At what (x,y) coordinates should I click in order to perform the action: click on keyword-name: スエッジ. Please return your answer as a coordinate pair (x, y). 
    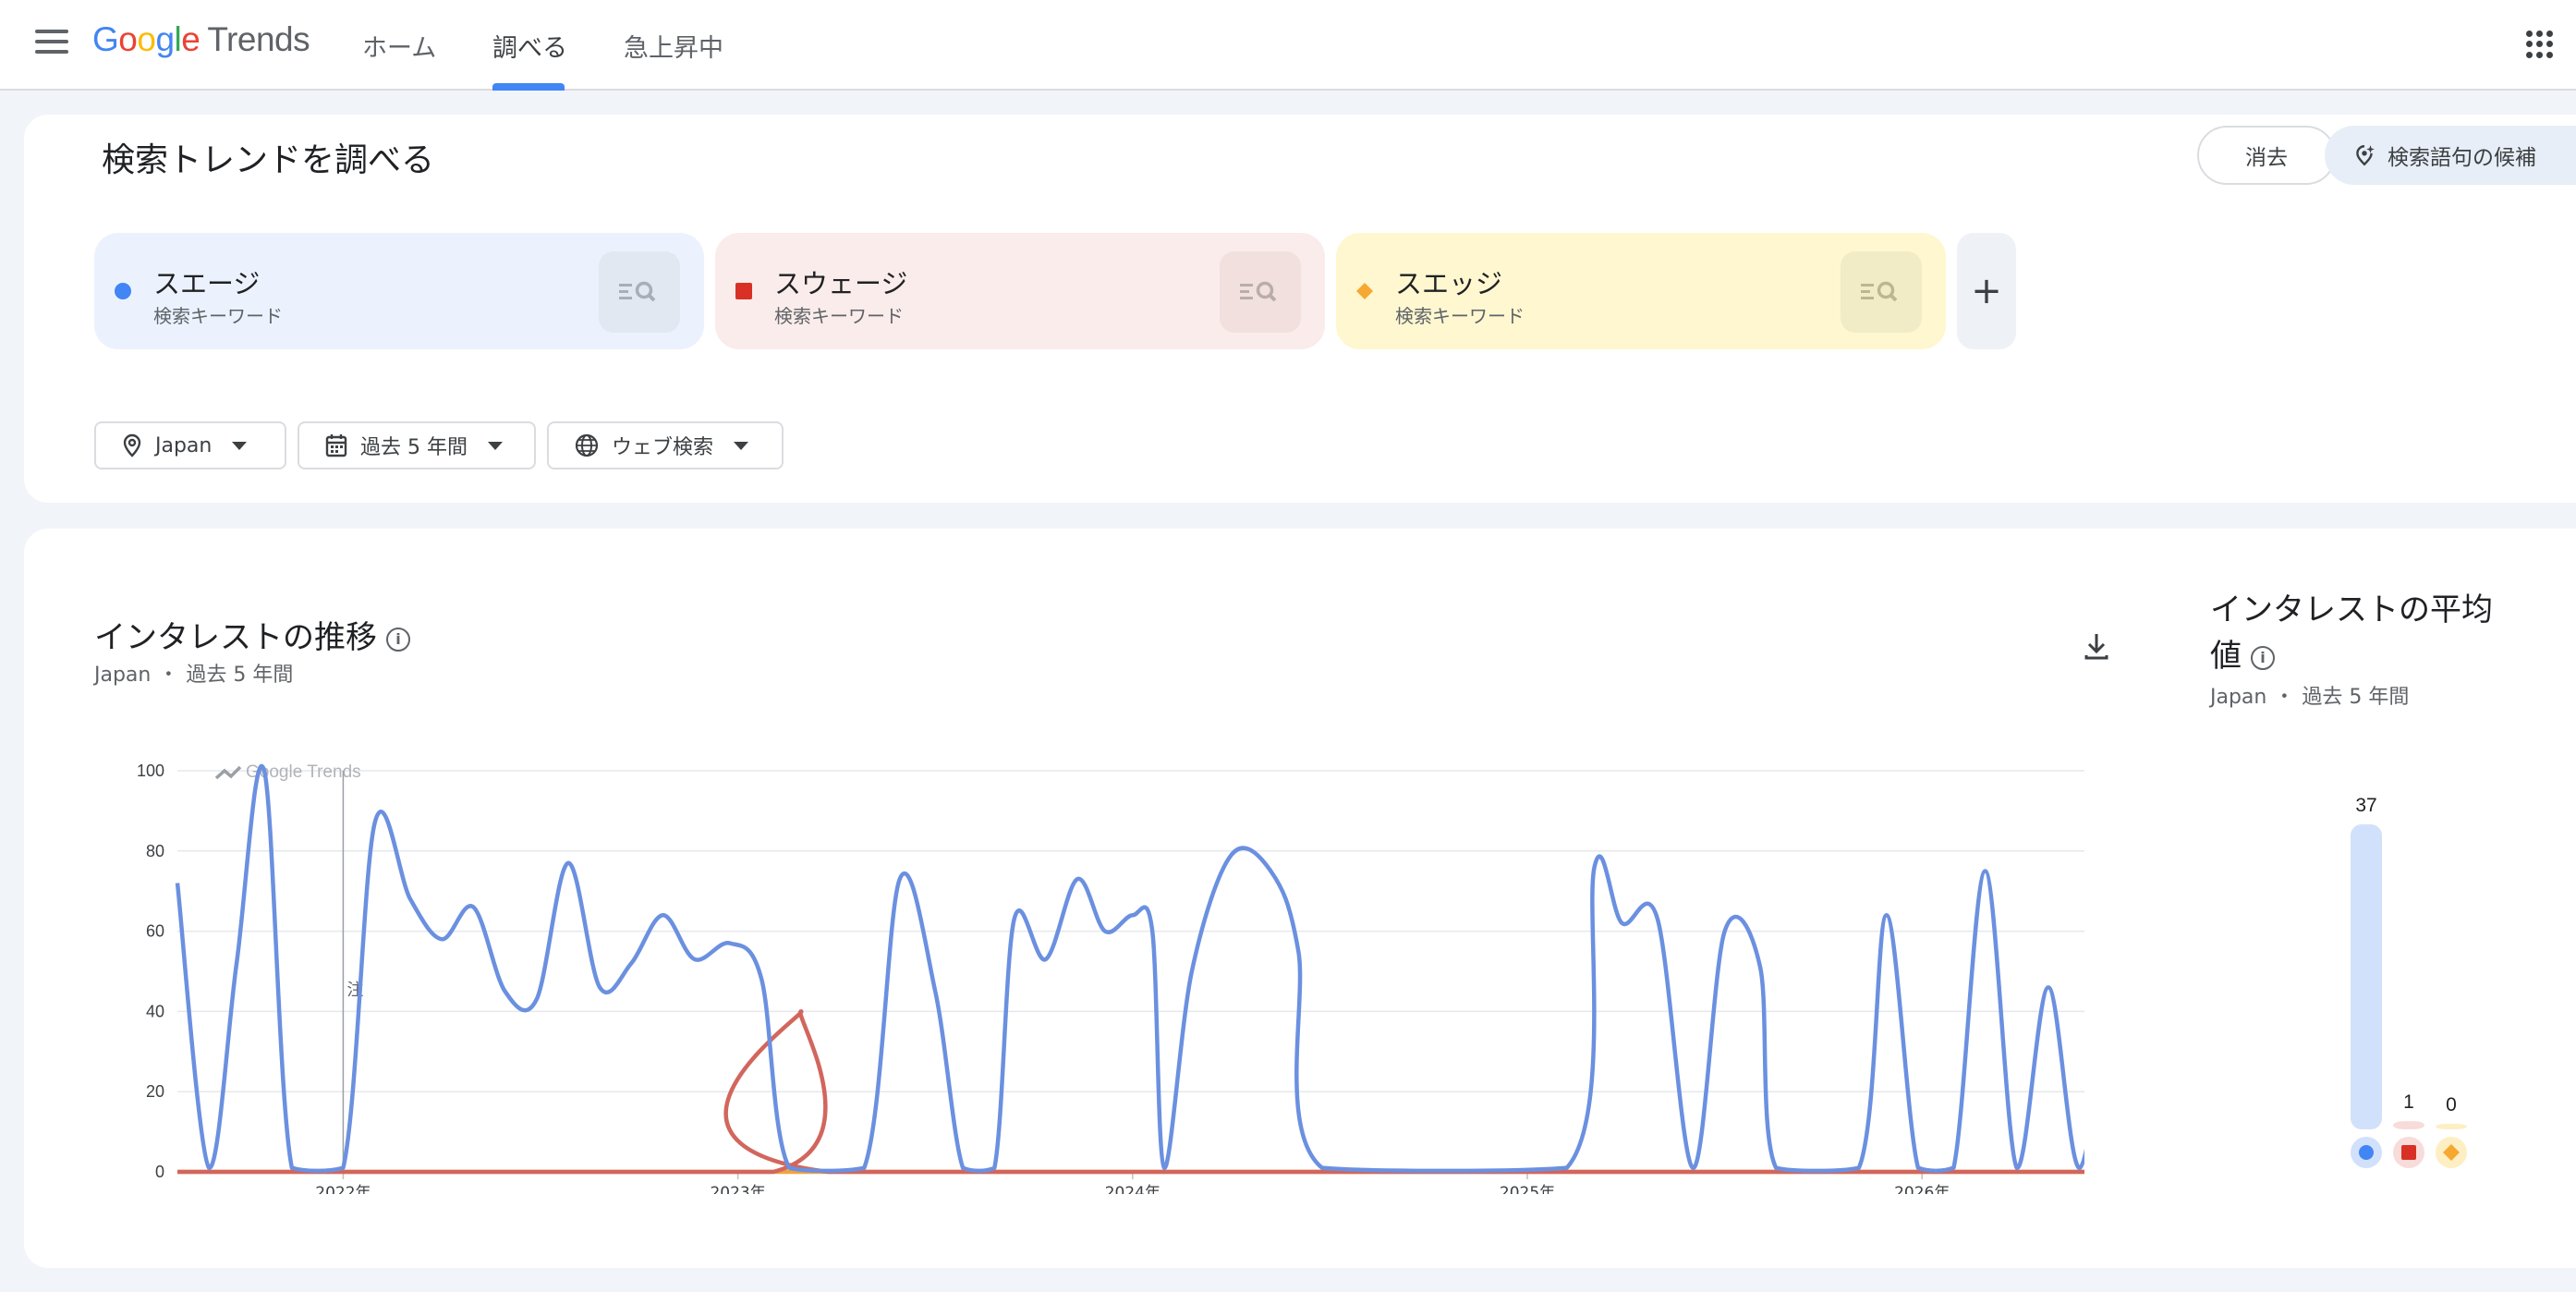
    Looking at the image, I should click on (1449, 283).